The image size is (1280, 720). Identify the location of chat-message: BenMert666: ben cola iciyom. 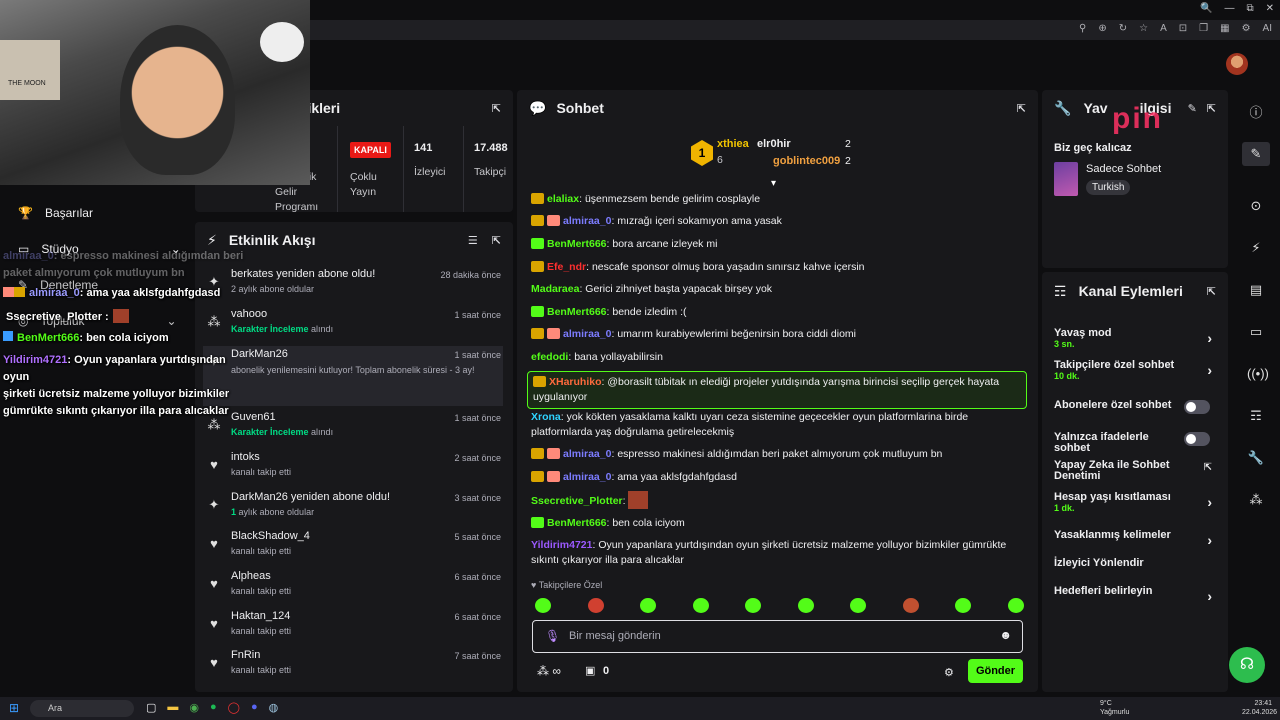
(781, 523).